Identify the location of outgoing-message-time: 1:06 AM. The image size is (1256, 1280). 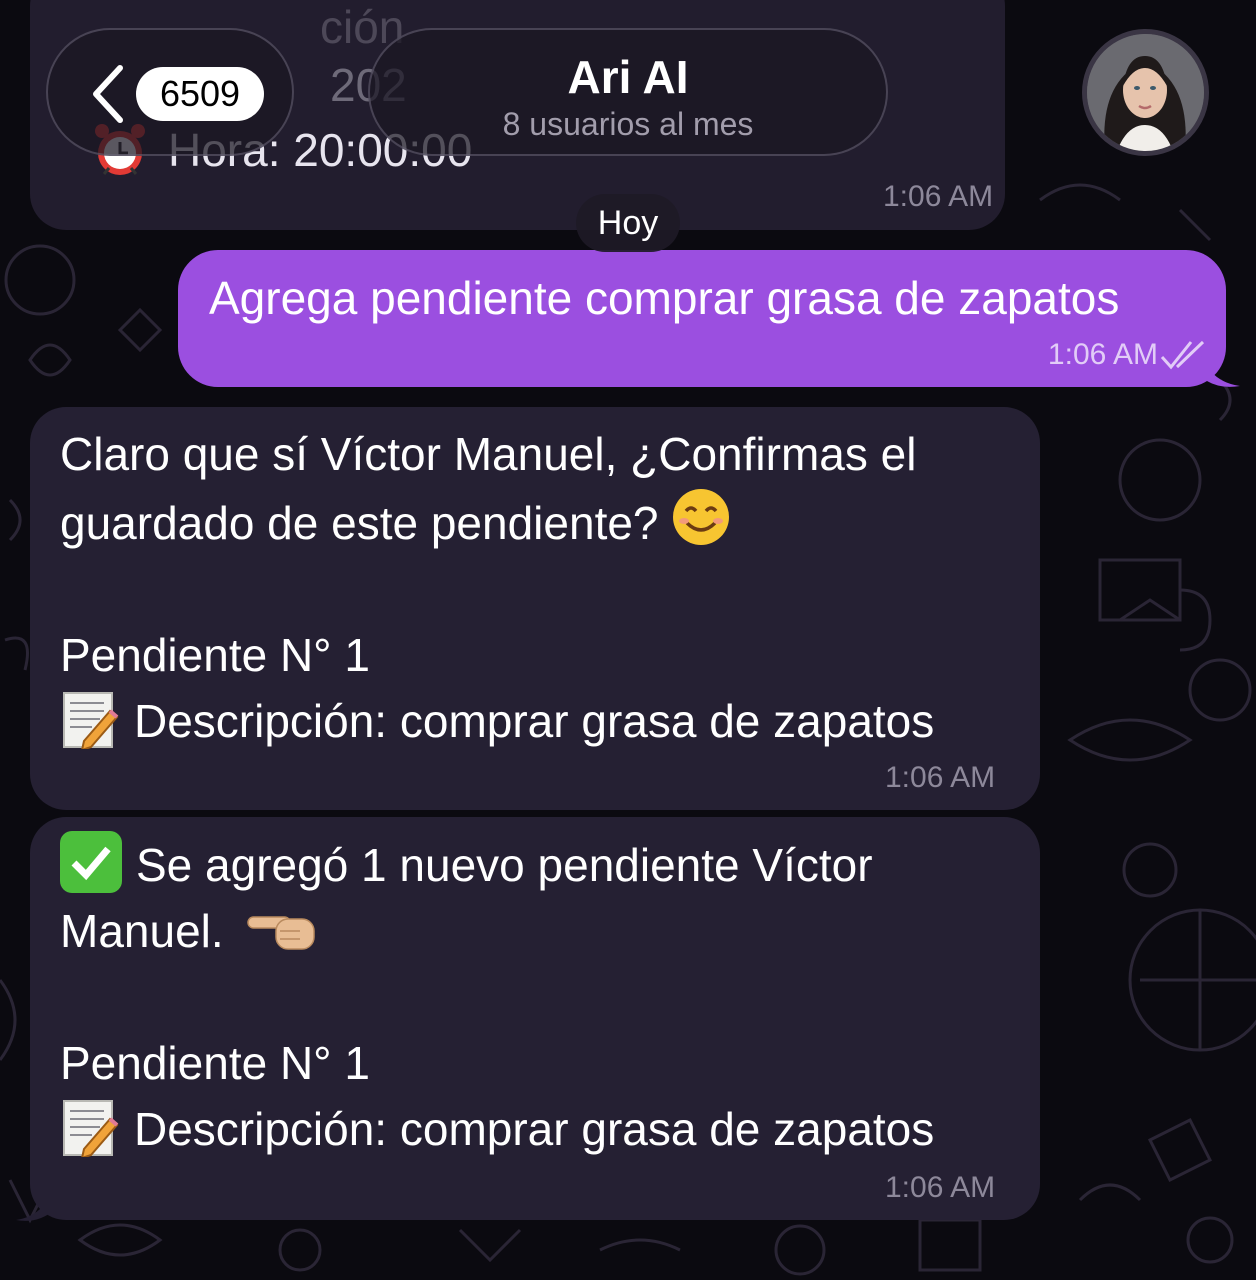
(1102, 354).